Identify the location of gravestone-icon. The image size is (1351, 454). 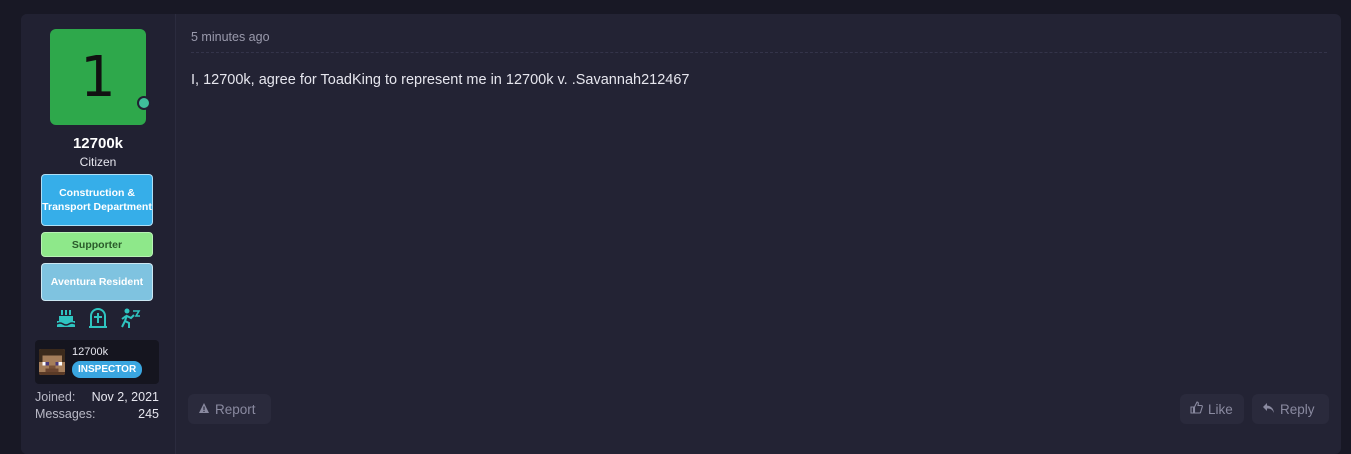
(98, 318).